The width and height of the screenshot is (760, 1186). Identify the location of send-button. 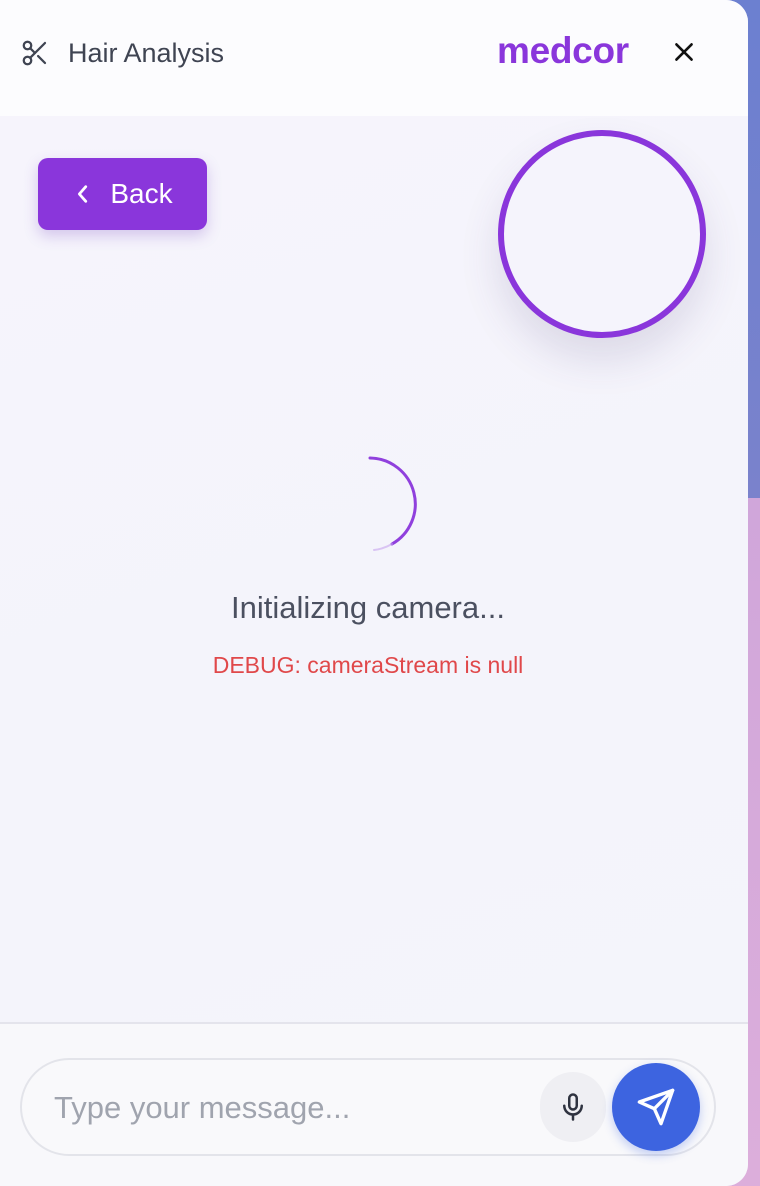
(656, 1107).